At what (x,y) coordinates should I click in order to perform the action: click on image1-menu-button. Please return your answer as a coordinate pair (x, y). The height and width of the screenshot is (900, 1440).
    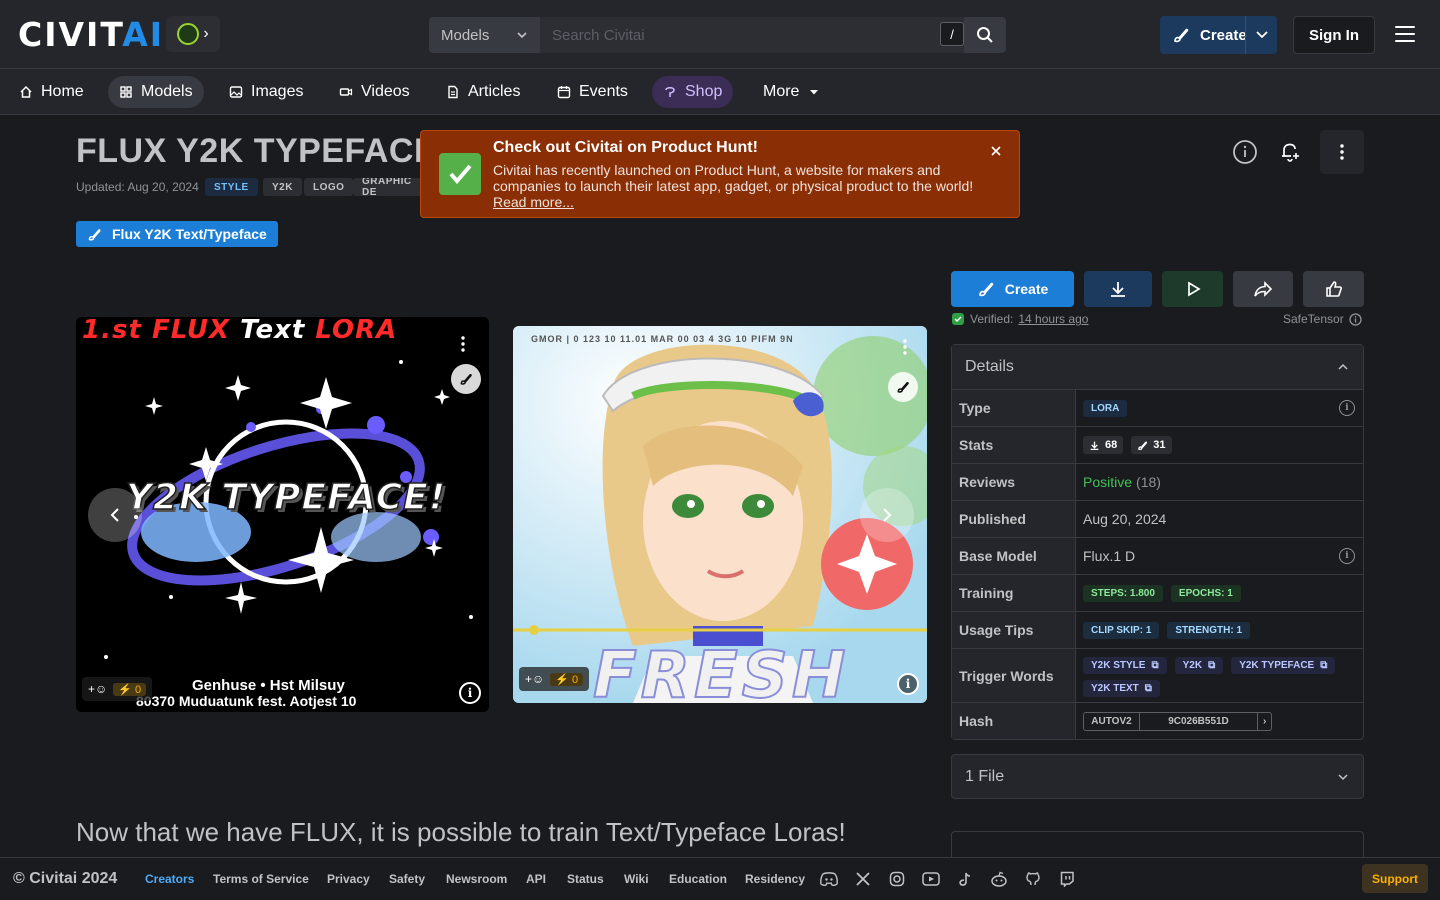
    Looking at the image, I should click on (463, 346).